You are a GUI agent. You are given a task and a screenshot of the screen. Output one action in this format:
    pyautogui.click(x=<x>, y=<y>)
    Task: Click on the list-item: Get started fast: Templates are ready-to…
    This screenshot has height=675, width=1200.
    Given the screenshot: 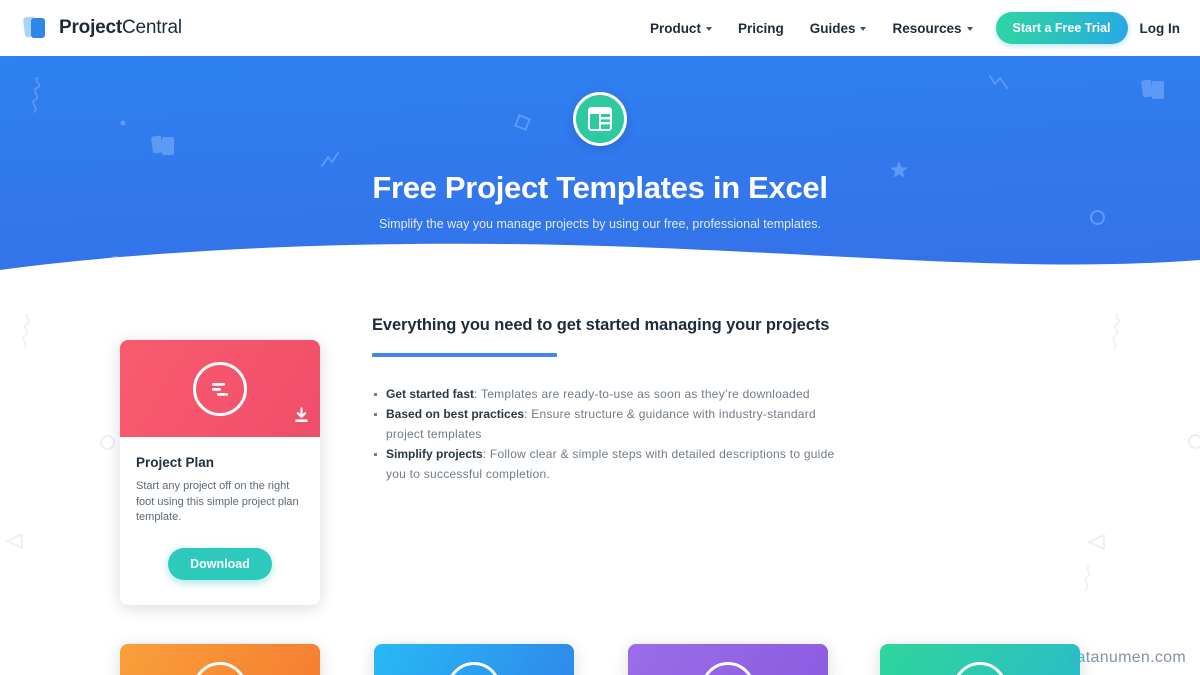 What is the action you would take?
    pyautogui.click(x=607, y=394)
    